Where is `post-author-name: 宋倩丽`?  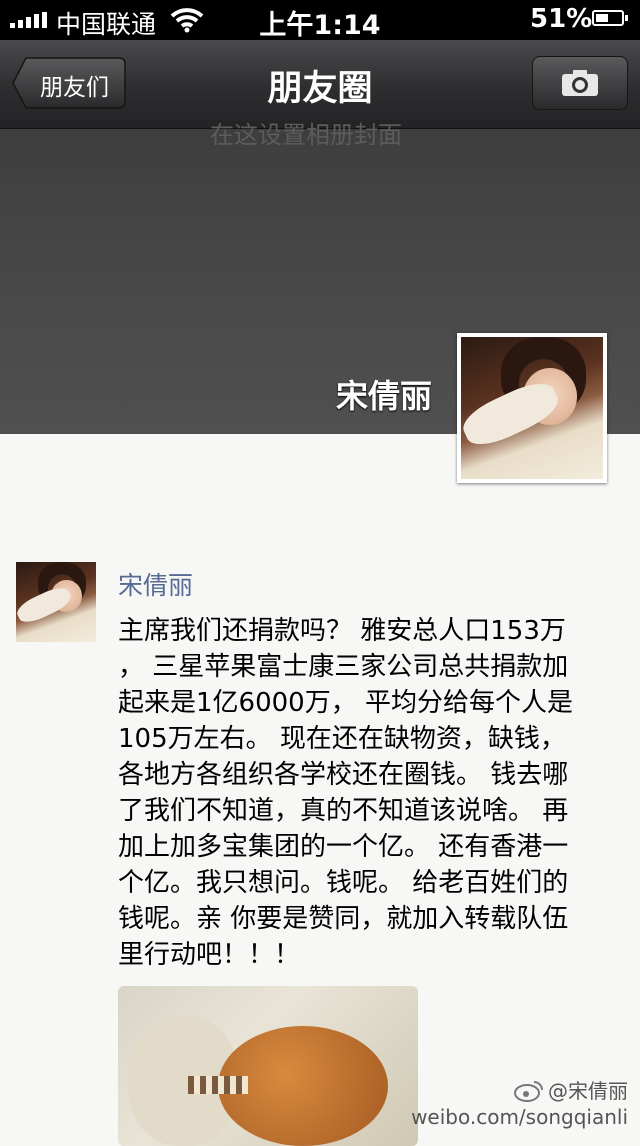 post-author-name: 宋倩丽 is located at coordinates (155, 584).